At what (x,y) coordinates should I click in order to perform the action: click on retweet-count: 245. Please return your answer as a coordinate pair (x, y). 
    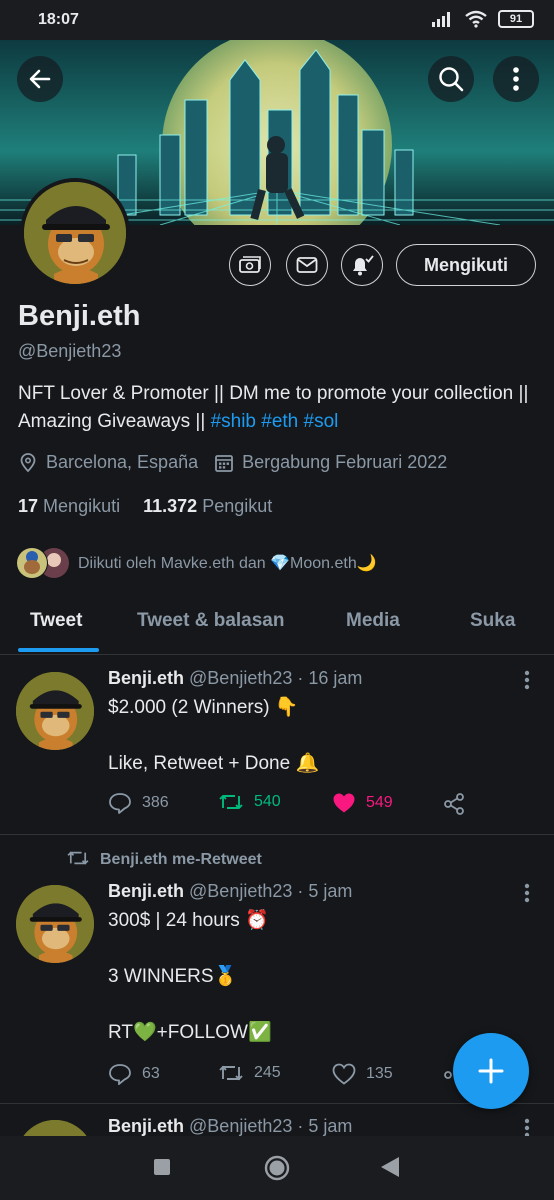
    Looking at the image, I should click on (267, 1072).